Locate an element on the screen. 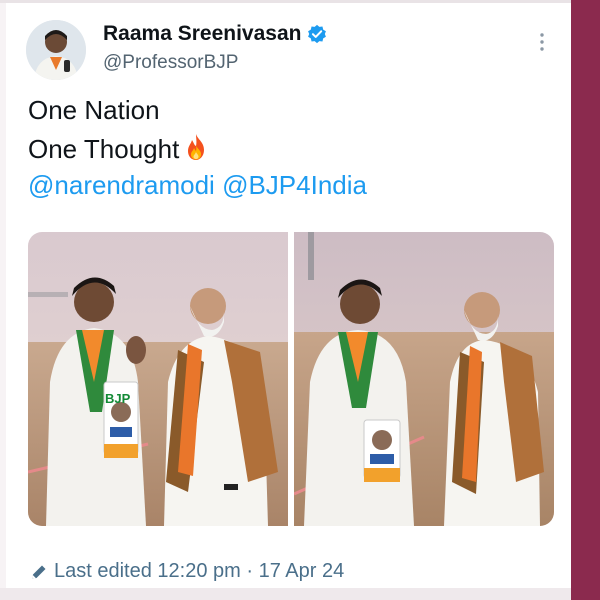 The image size is (600, 600). pencil-icon is located at coordinates (39, 572).